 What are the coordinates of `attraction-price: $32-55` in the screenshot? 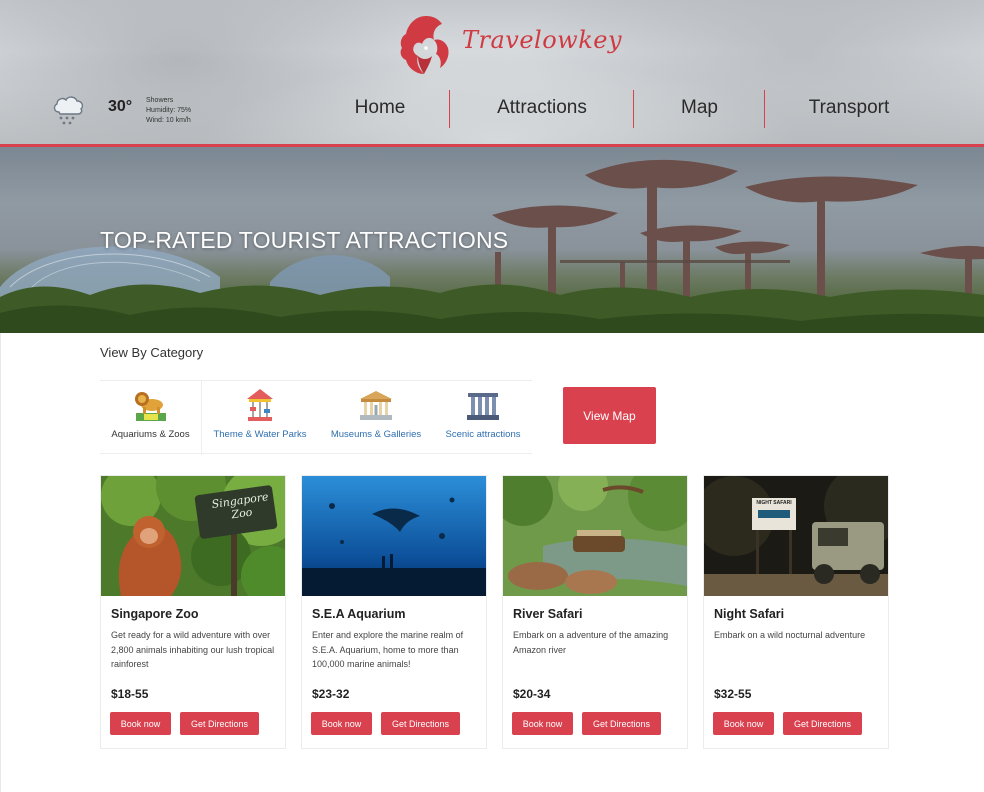 It's located at (733, 694).